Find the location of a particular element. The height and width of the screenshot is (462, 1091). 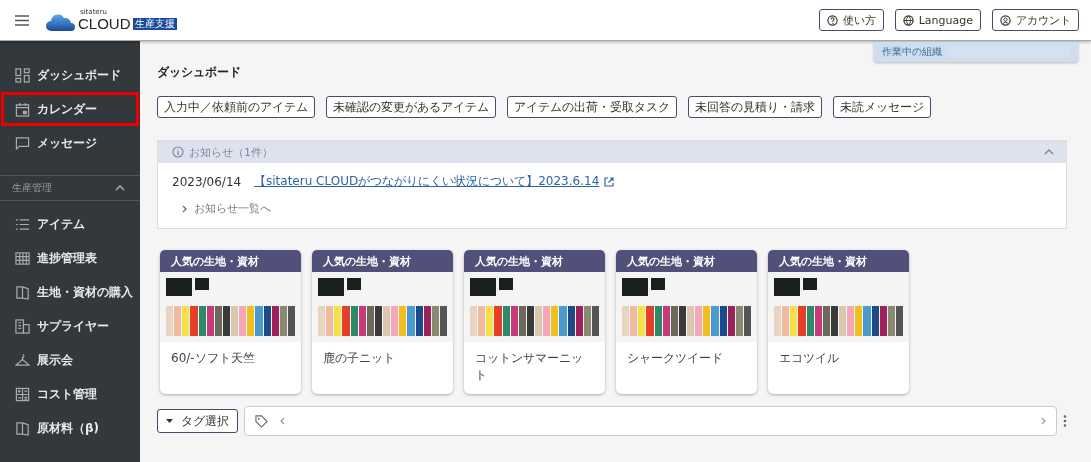

cloud-icon is located at coordinates (61, 22).